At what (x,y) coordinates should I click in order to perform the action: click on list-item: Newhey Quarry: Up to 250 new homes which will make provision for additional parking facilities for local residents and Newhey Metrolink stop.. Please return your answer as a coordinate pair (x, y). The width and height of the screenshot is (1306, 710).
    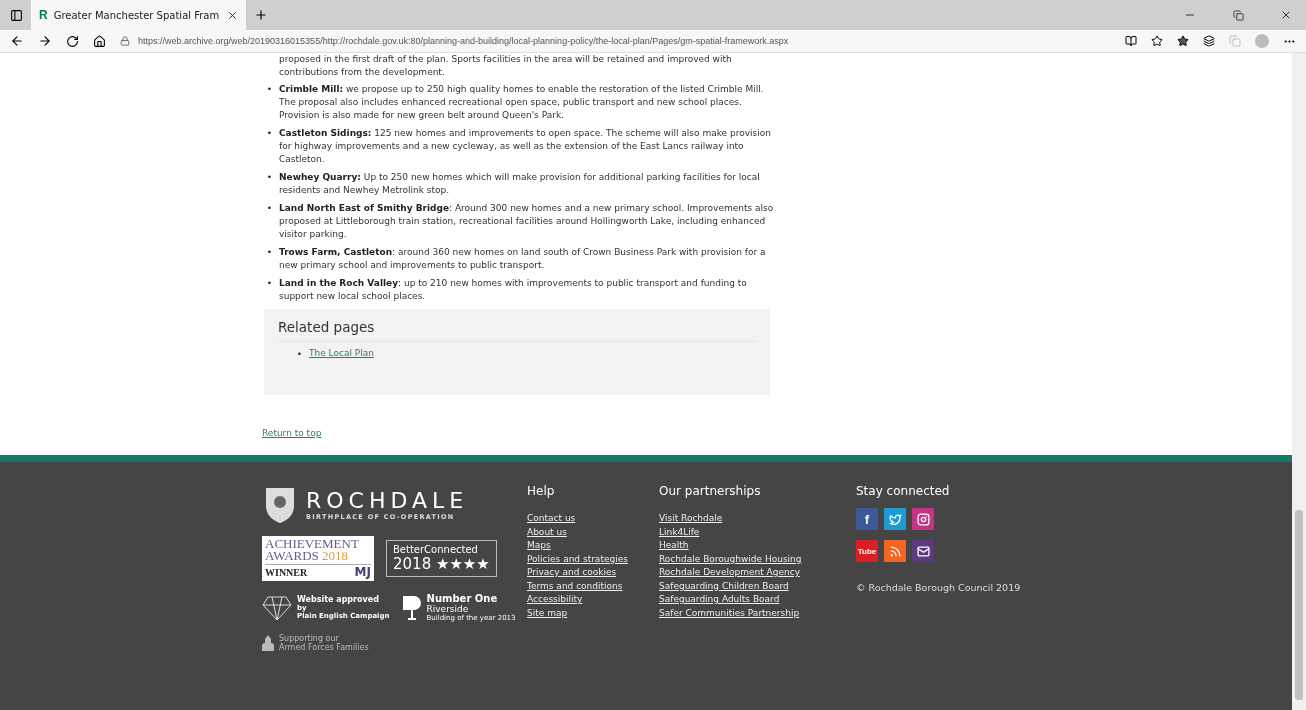
    Looking at the image, I should click on (520, 184).